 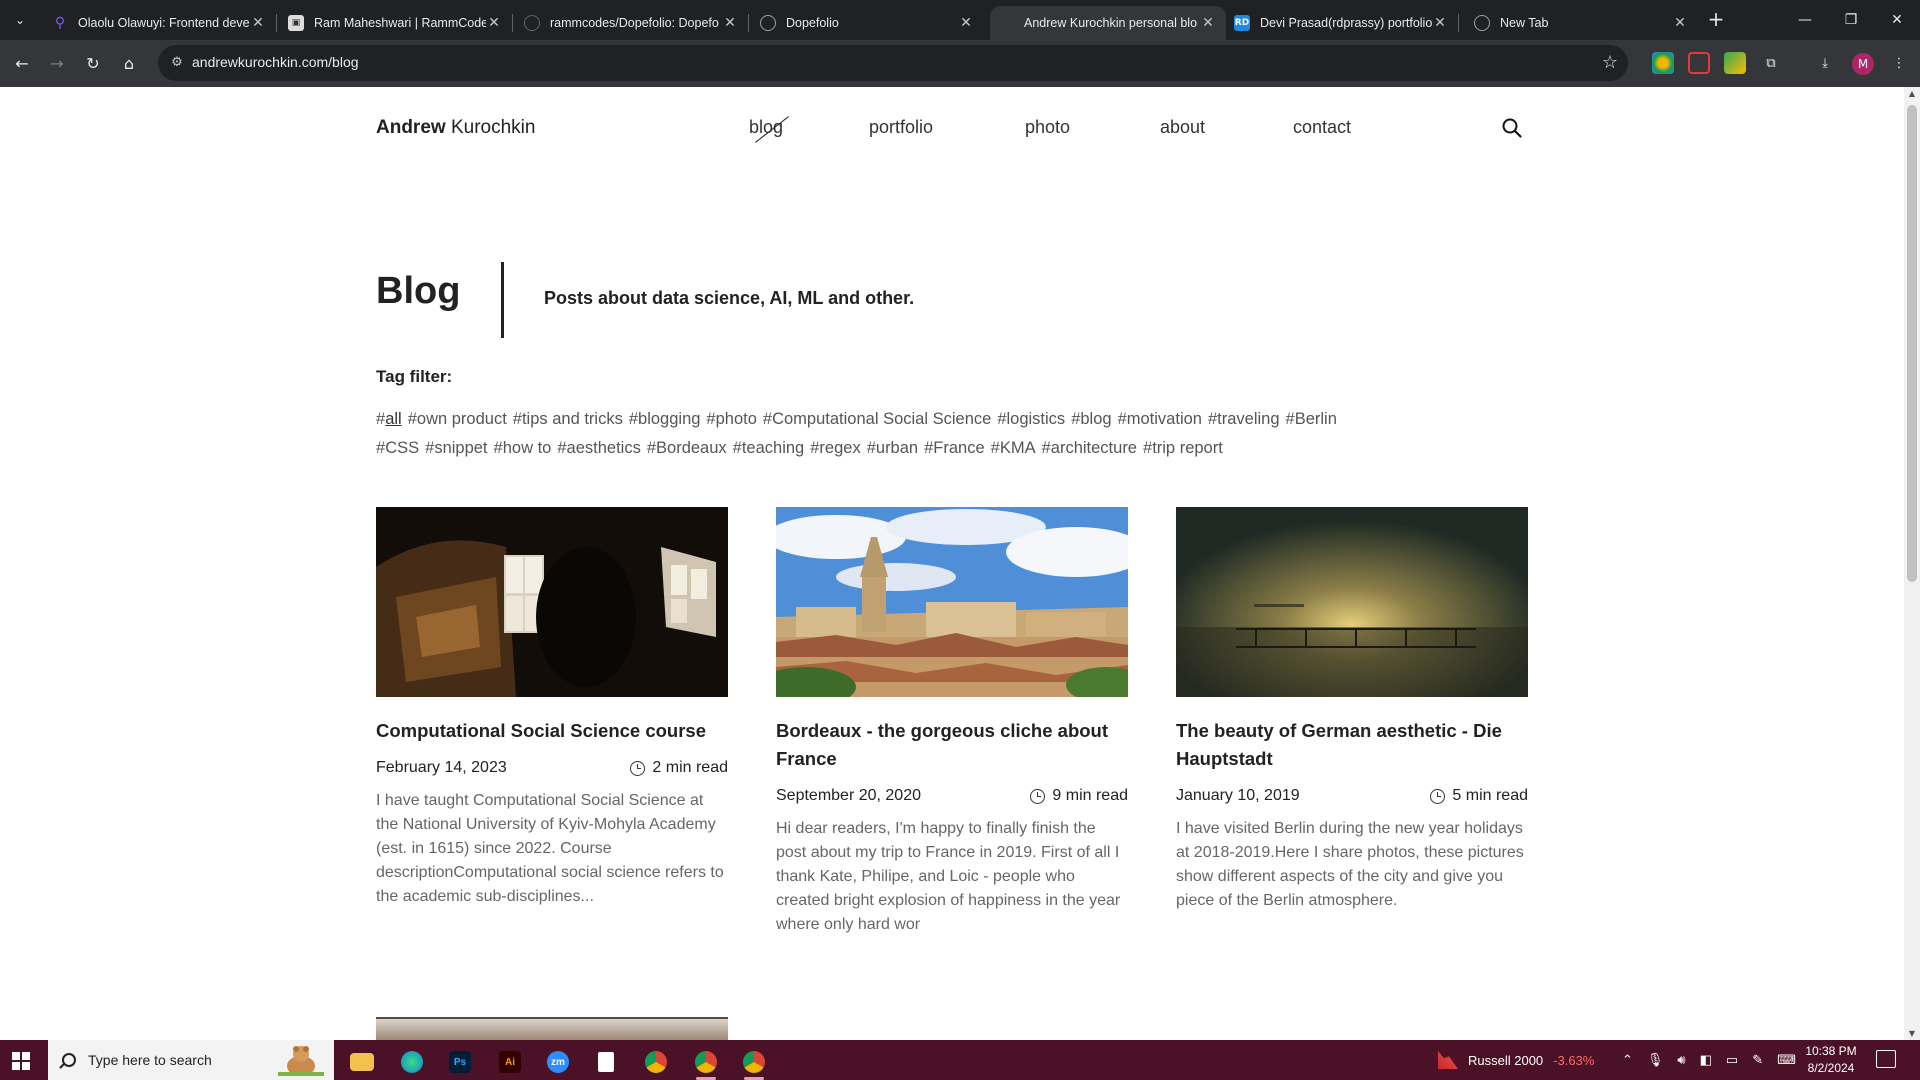 What do you see at coordinates (1663, 63) in the screenshot?
I see `extension-colorful-icon` at bounding box center [1663, 63].